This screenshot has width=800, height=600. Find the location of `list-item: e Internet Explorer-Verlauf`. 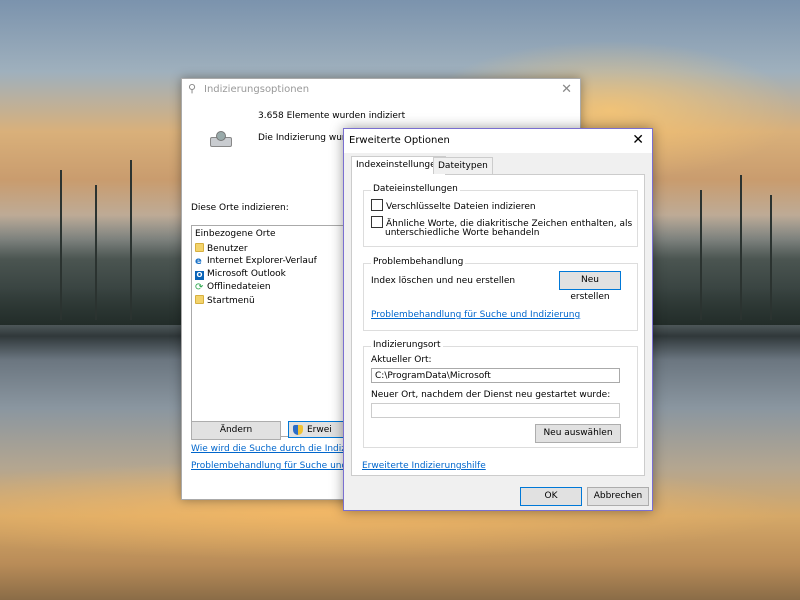

list-item: e Internet Explorer-Verlauf is located at coordinates (256, 262).